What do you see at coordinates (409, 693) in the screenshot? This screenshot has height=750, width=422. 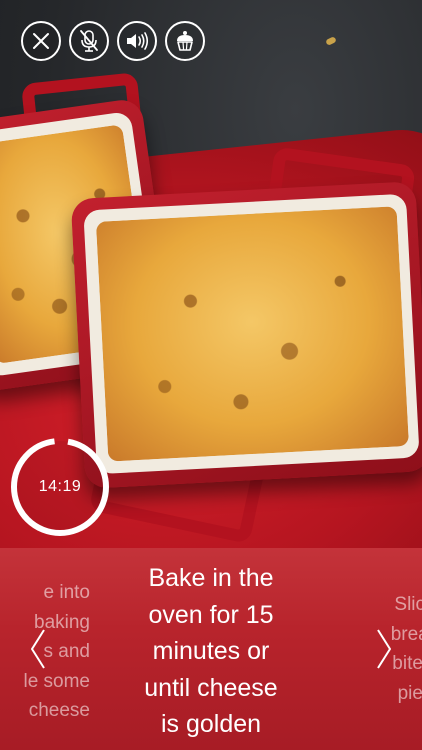 I see `step-text-line: piec` at bounding box center [409, 693].